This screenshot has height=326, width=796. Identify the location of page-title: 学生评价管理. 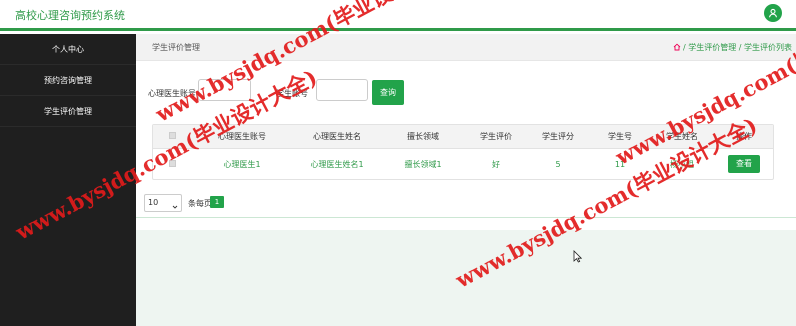
(176, 47).